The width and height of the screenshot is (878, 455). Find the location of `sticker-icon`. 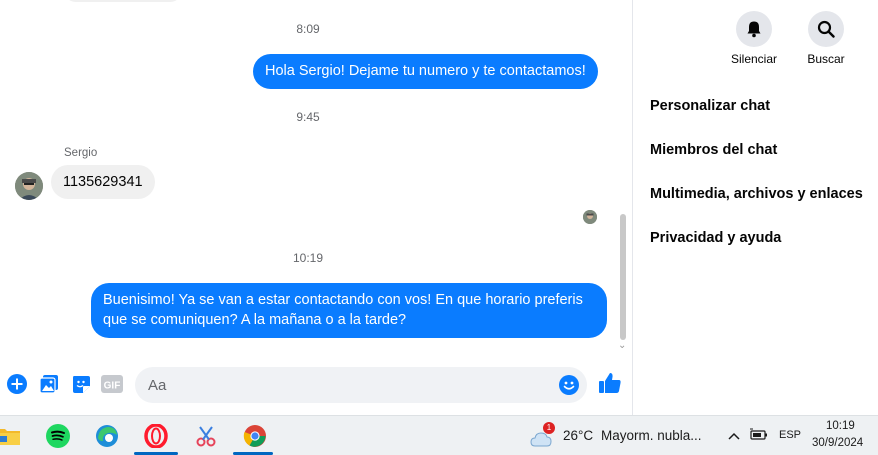

sticker-icon is located at coordinates (81, 384).